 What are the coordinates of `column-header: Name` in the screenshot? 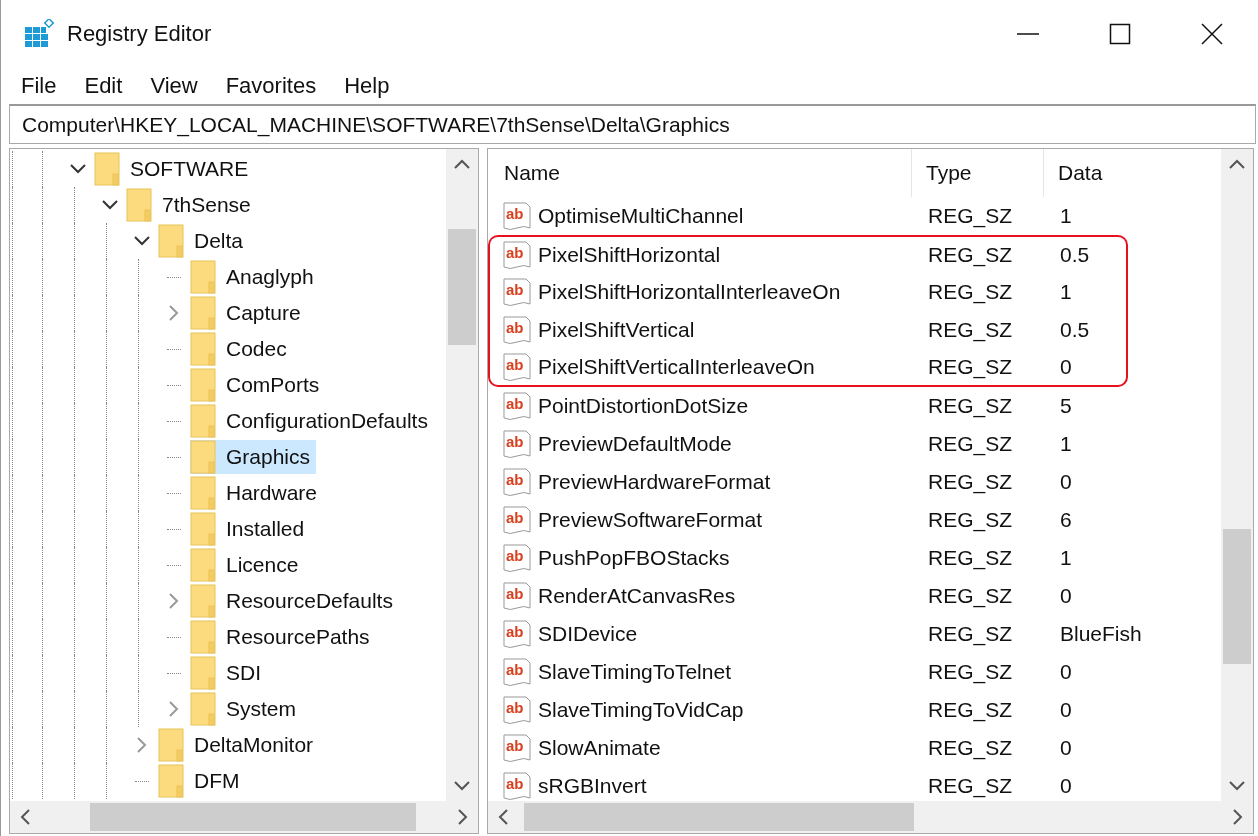 It's located at (700, 173).